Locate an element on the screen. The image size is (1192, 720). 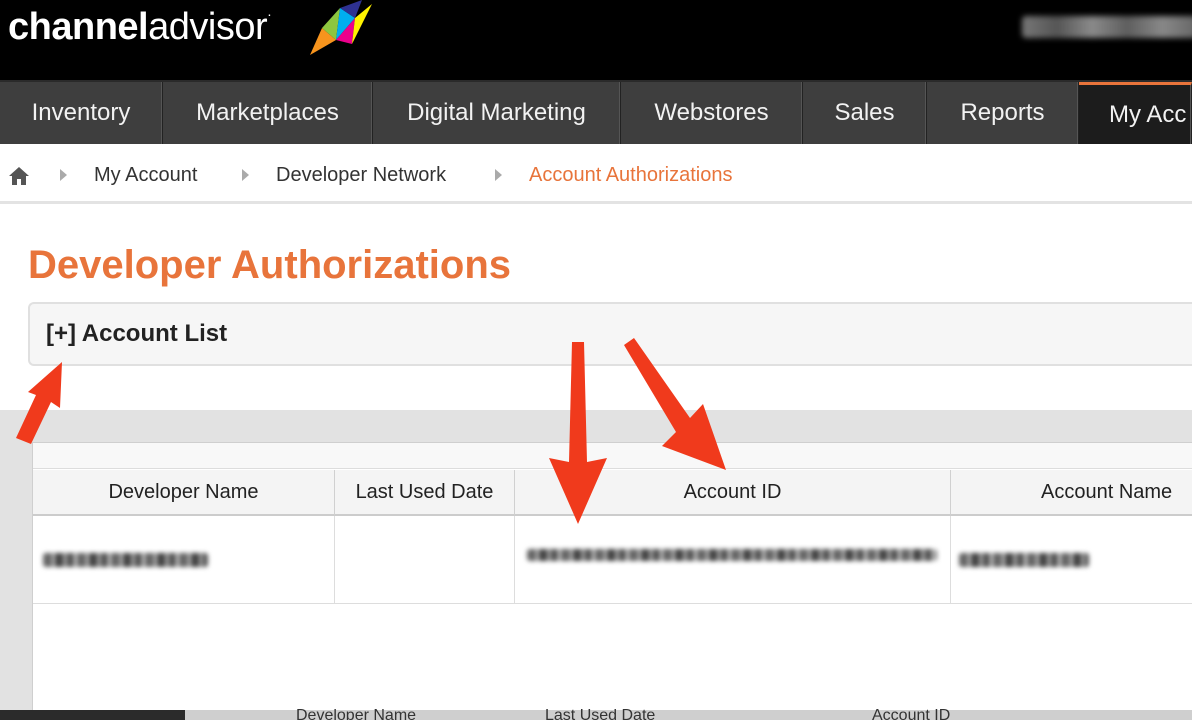
nav-item-reports: Reports is located at coordinates (1003, 113).